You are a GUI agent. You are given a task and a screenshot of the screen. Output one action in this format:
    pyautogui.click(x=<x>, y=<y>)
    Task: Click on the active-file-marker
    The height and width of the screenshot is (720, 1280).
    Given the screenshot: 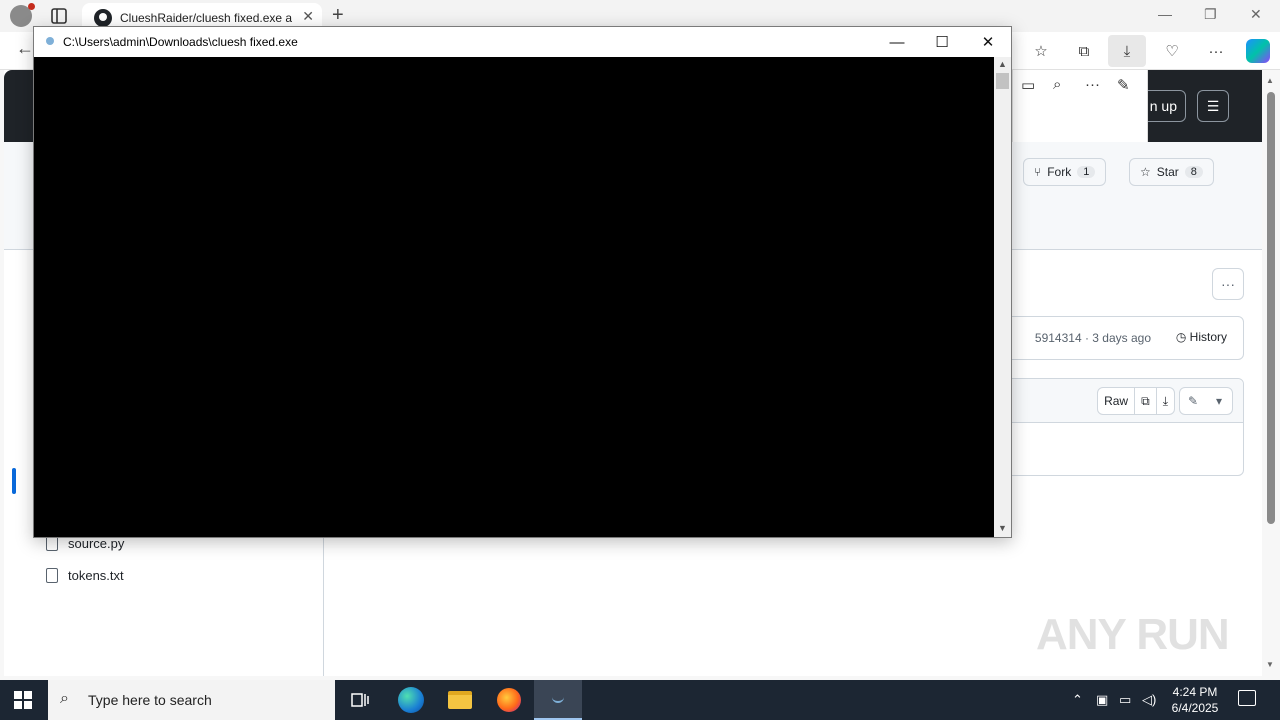 What is the action you would take?
    pyautogui.click(x=14, y=481)
    